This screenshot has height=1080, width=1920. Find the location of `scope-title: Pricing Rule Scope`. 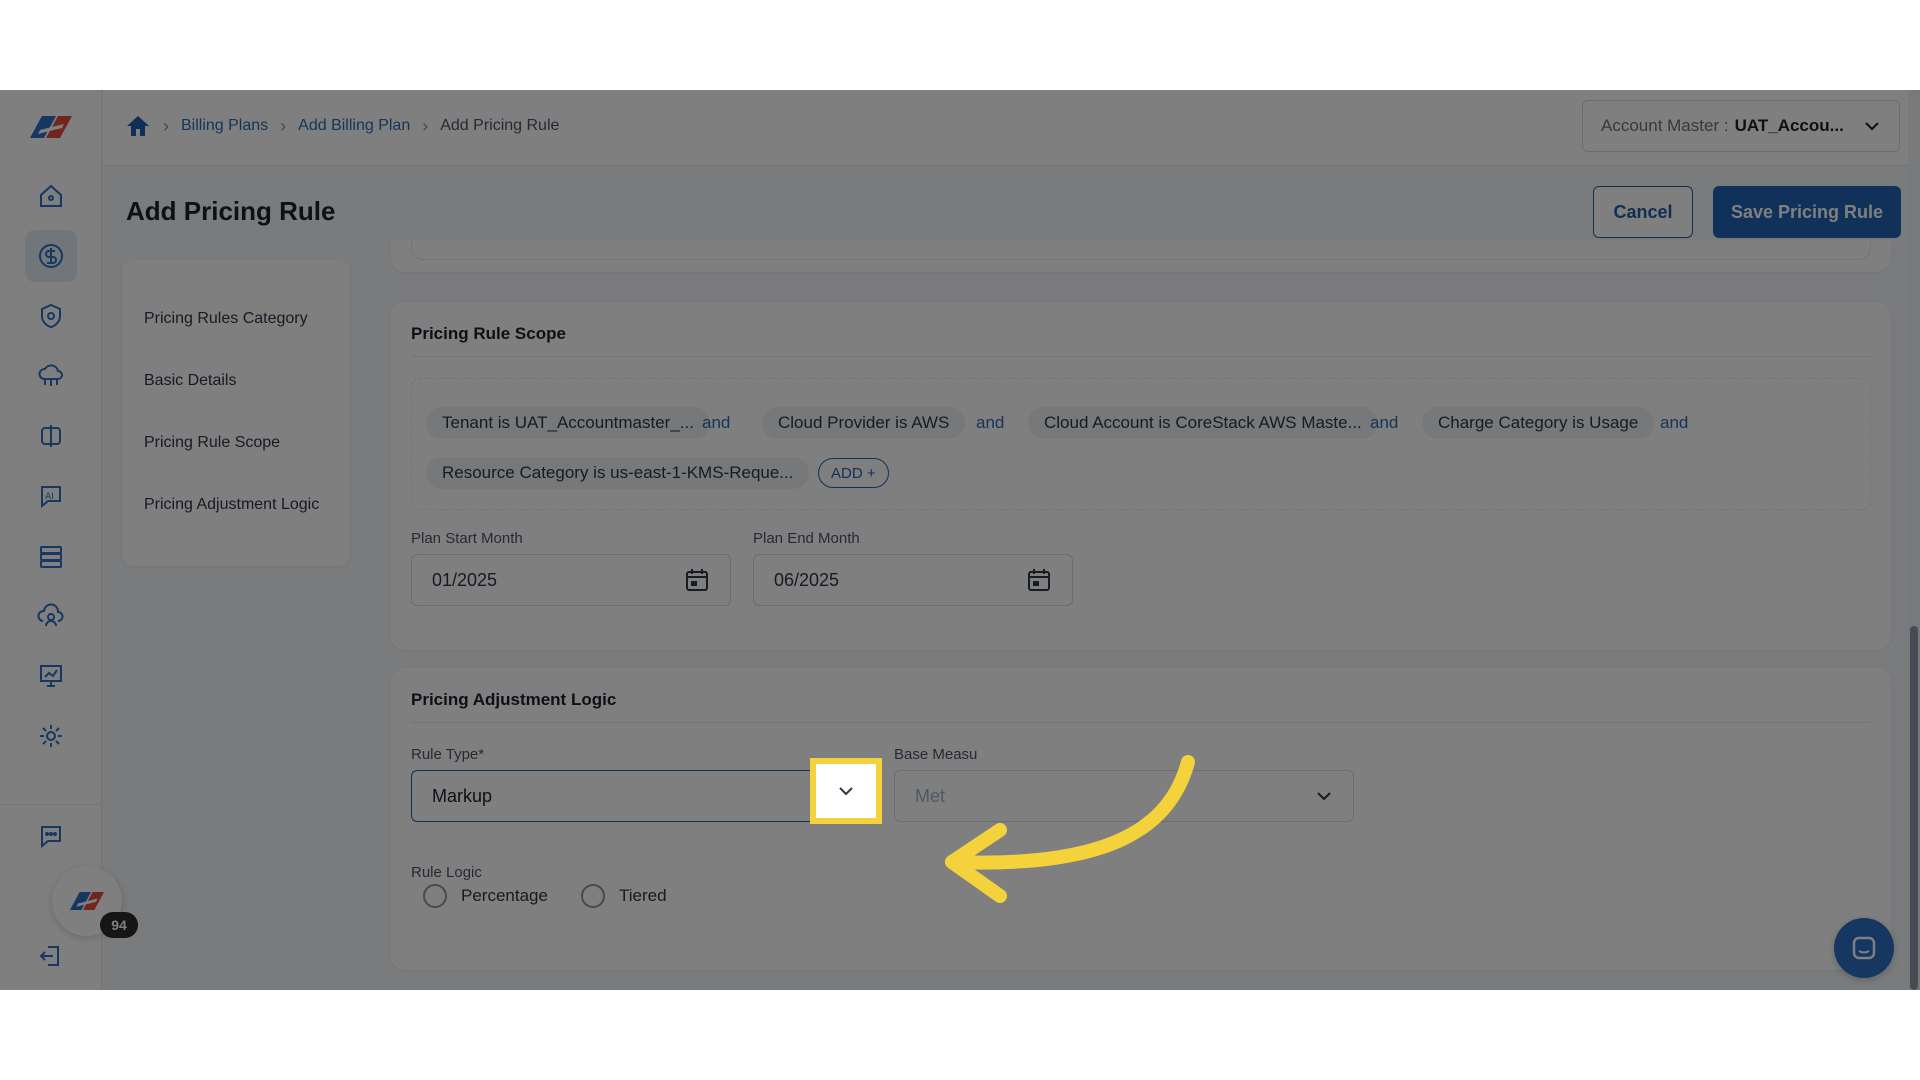

scope-title: Pricing Rule Scope is located at coordinates (488, 333).